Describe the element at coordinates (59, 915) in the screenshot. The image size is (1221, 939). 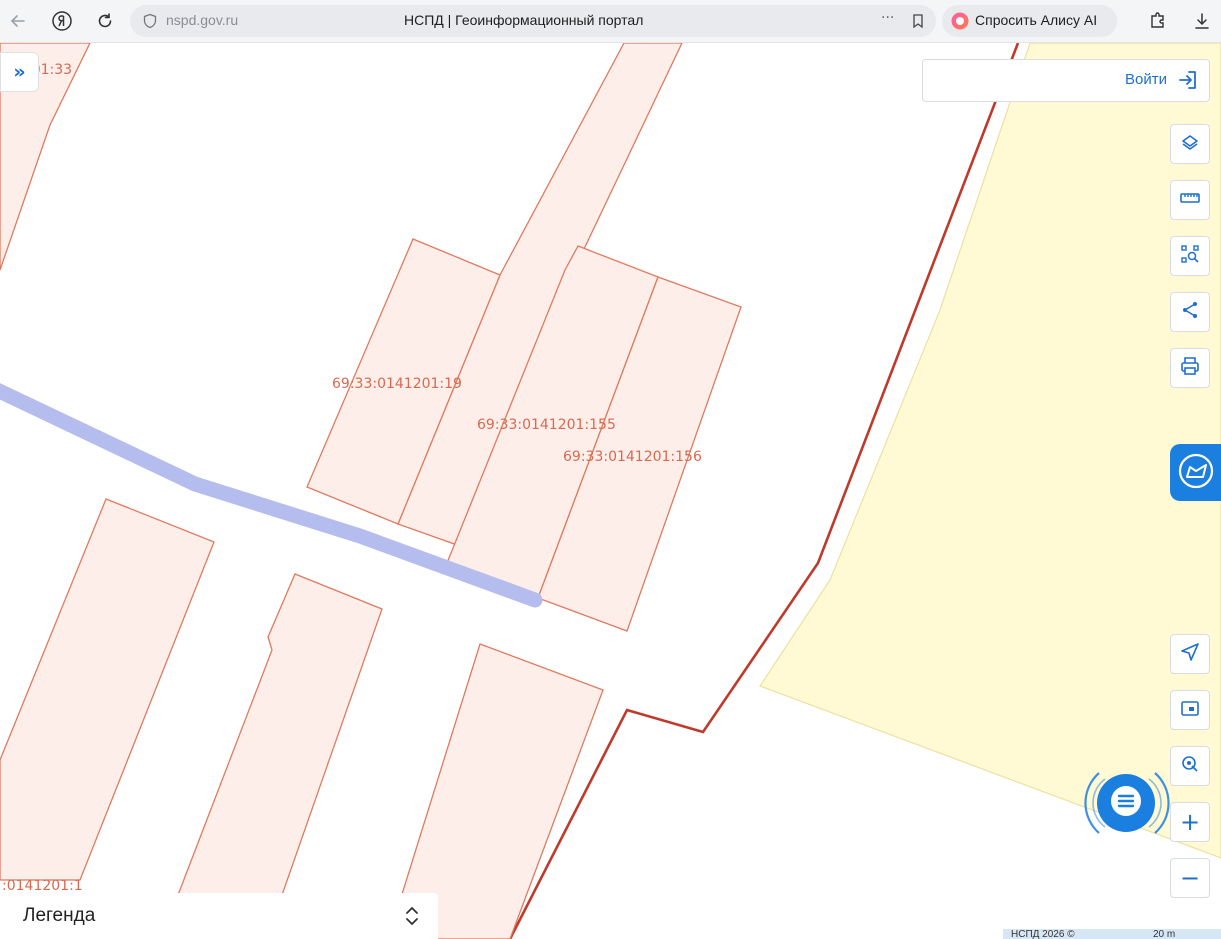
I see `legend-title: Легенда` at that location.